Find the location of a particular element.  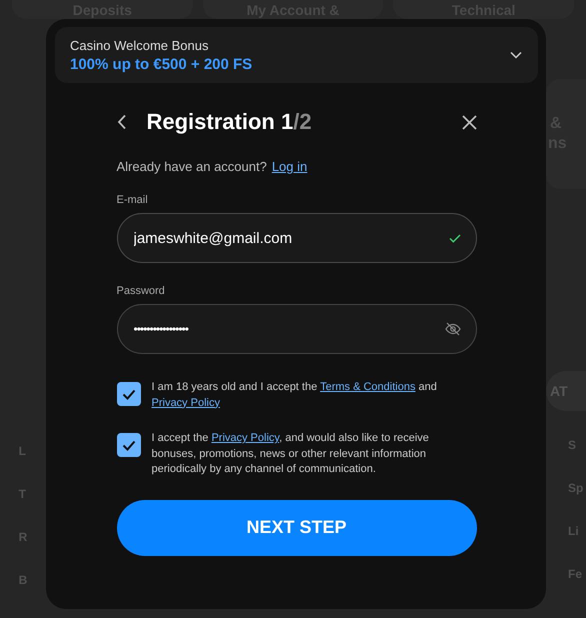

field-label: E-mail is located at coordinates (132, 200).